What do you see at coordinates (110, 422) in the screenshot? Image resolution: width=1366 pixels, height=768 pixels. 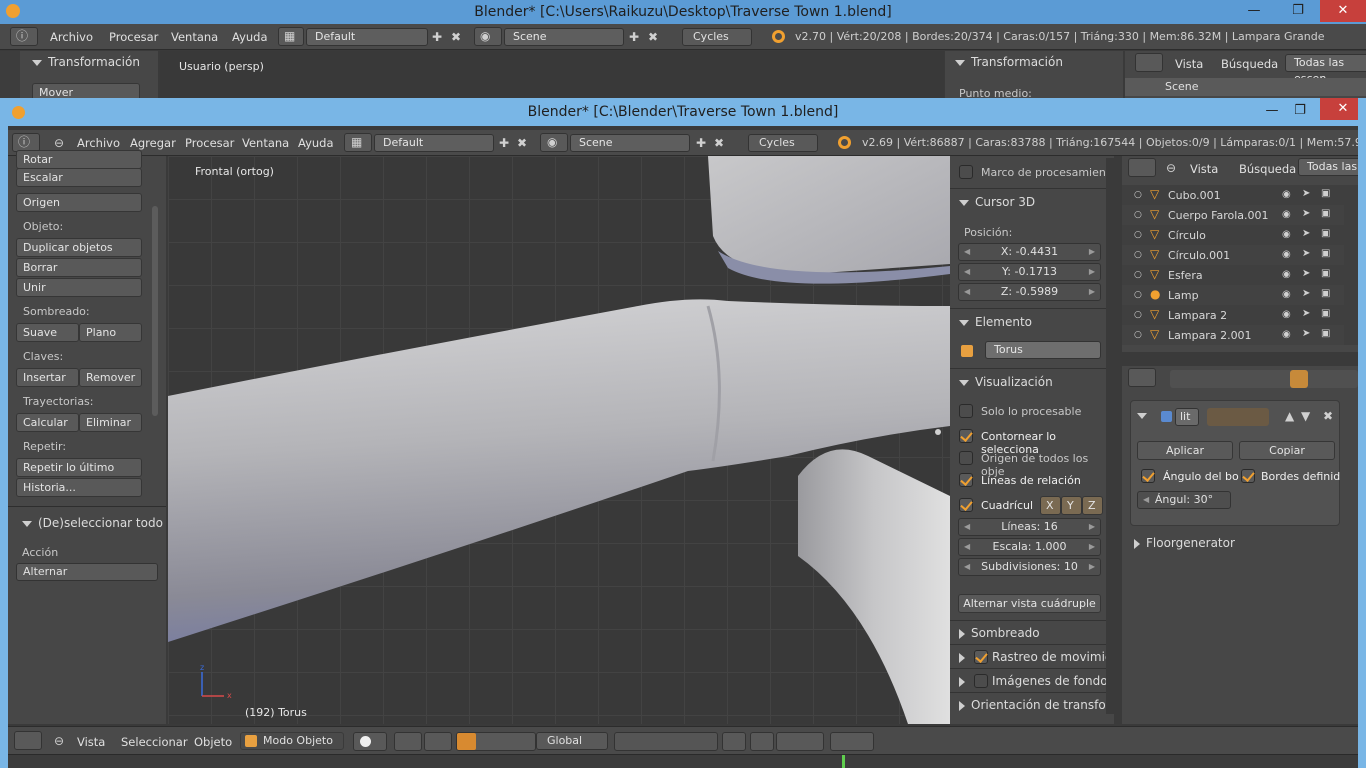 I see `clear-path-button: Eliminar` at bounding box center [110, 422].